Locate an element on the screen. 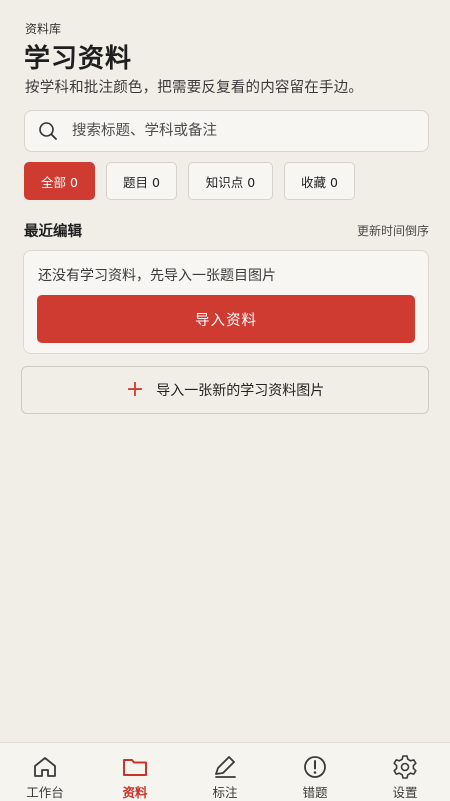  tab-label: 设置 is located at coordinates (405, 792).